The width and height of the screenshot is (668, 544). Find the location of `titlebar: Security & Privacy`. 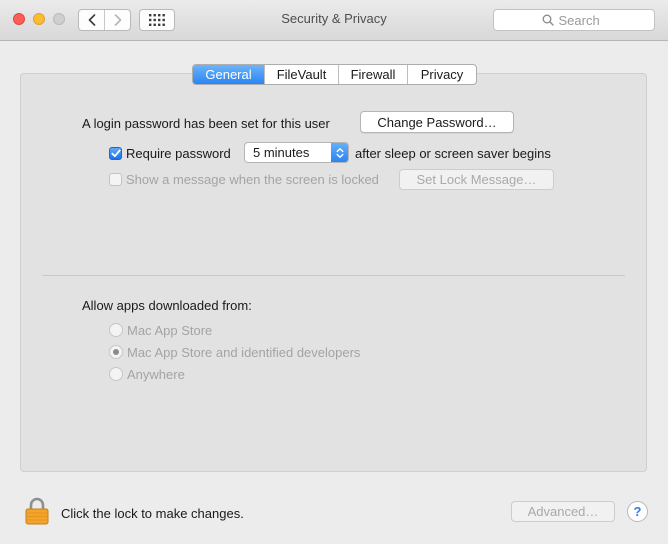

titlebar: Security & Privacy is located at coordinates (334, 20).